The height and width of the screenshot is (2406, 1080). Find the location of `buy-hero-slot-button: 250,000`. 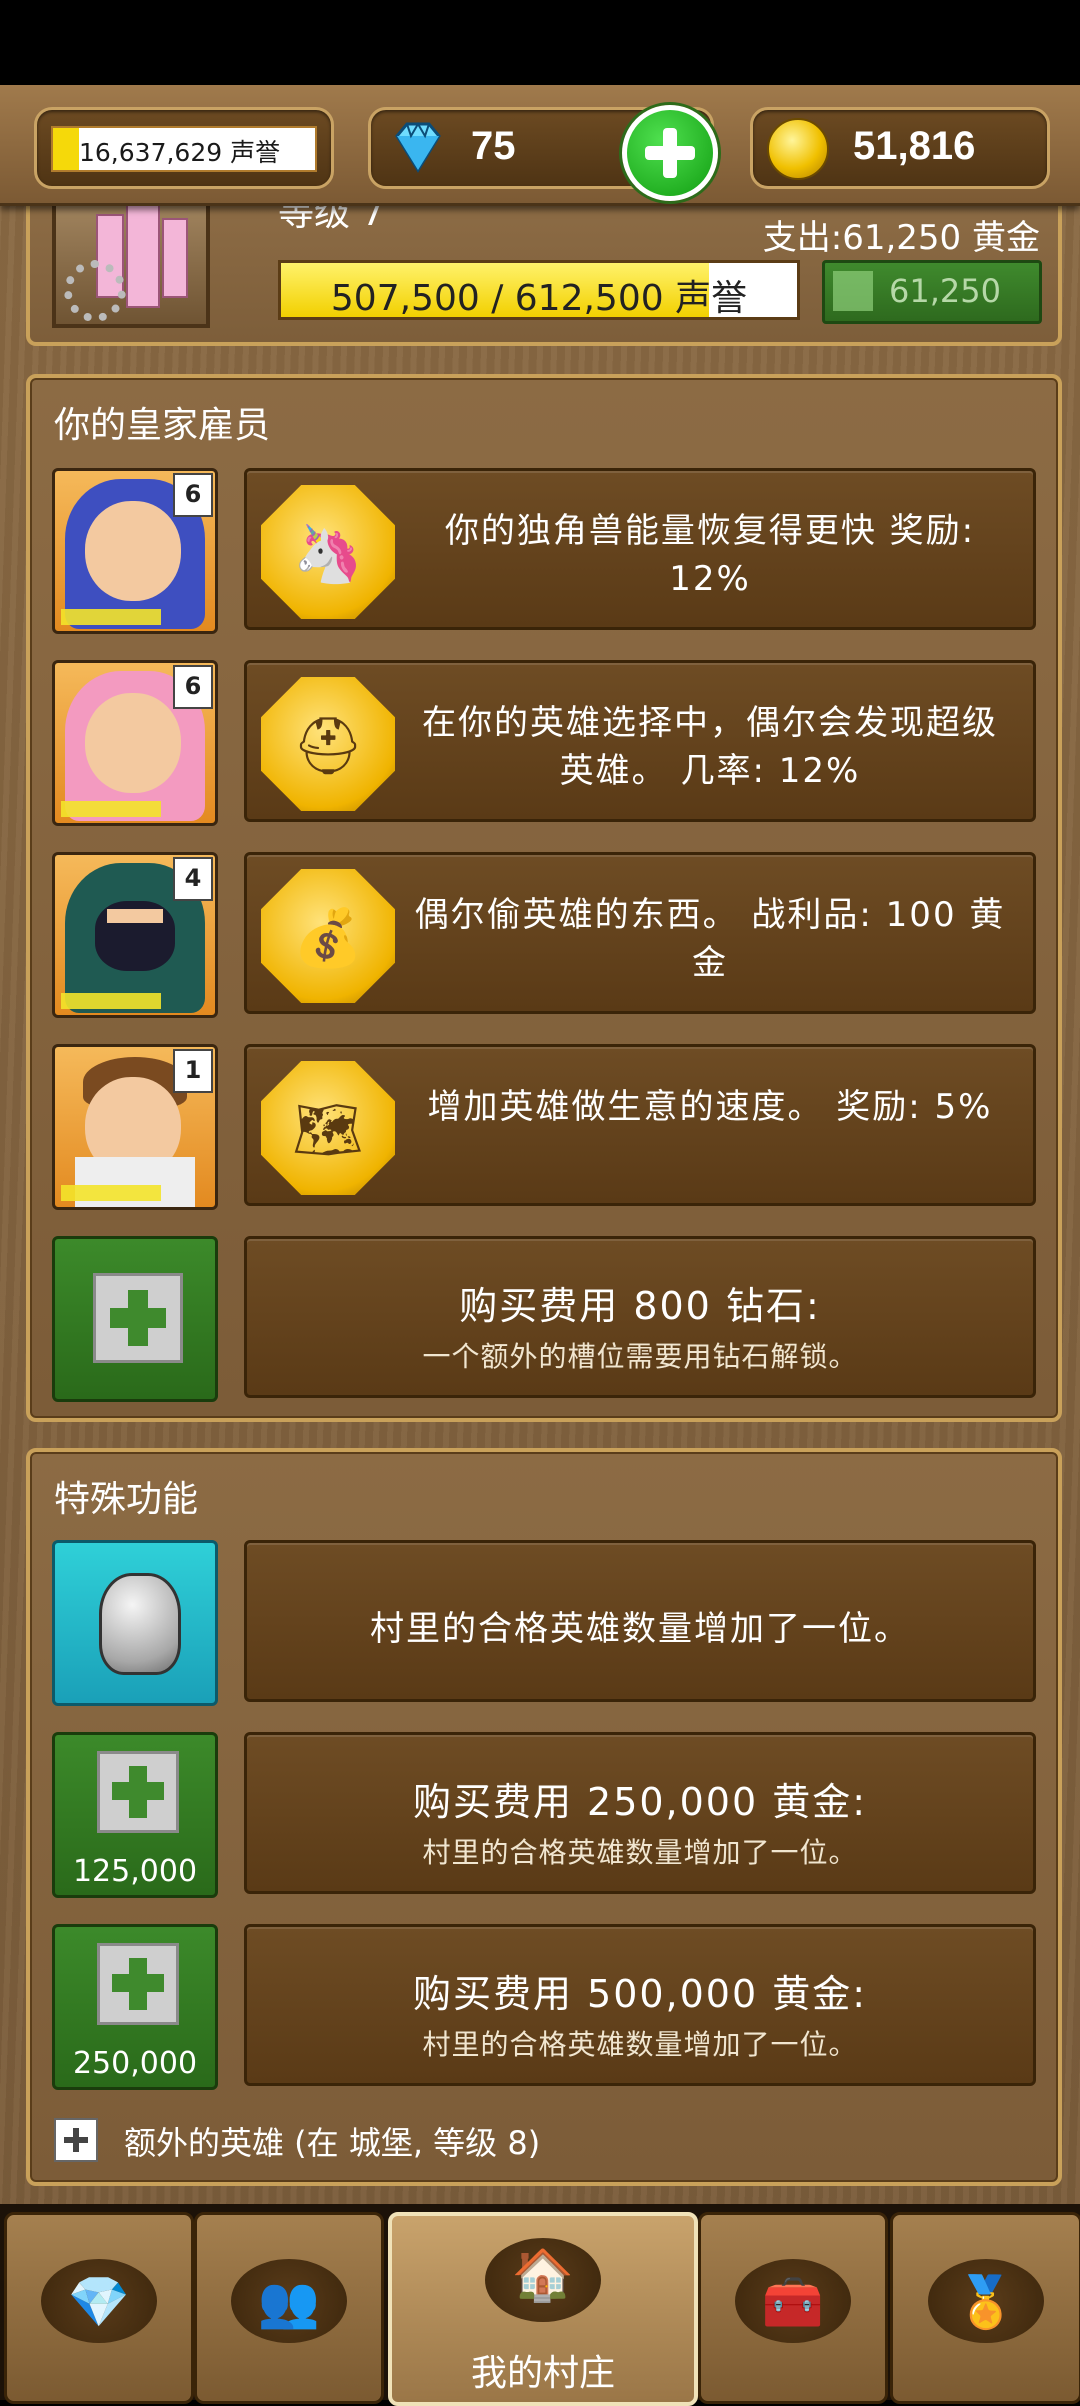

buy-hero-slot-button: 250,000 is located at coordinates (135, 2007).